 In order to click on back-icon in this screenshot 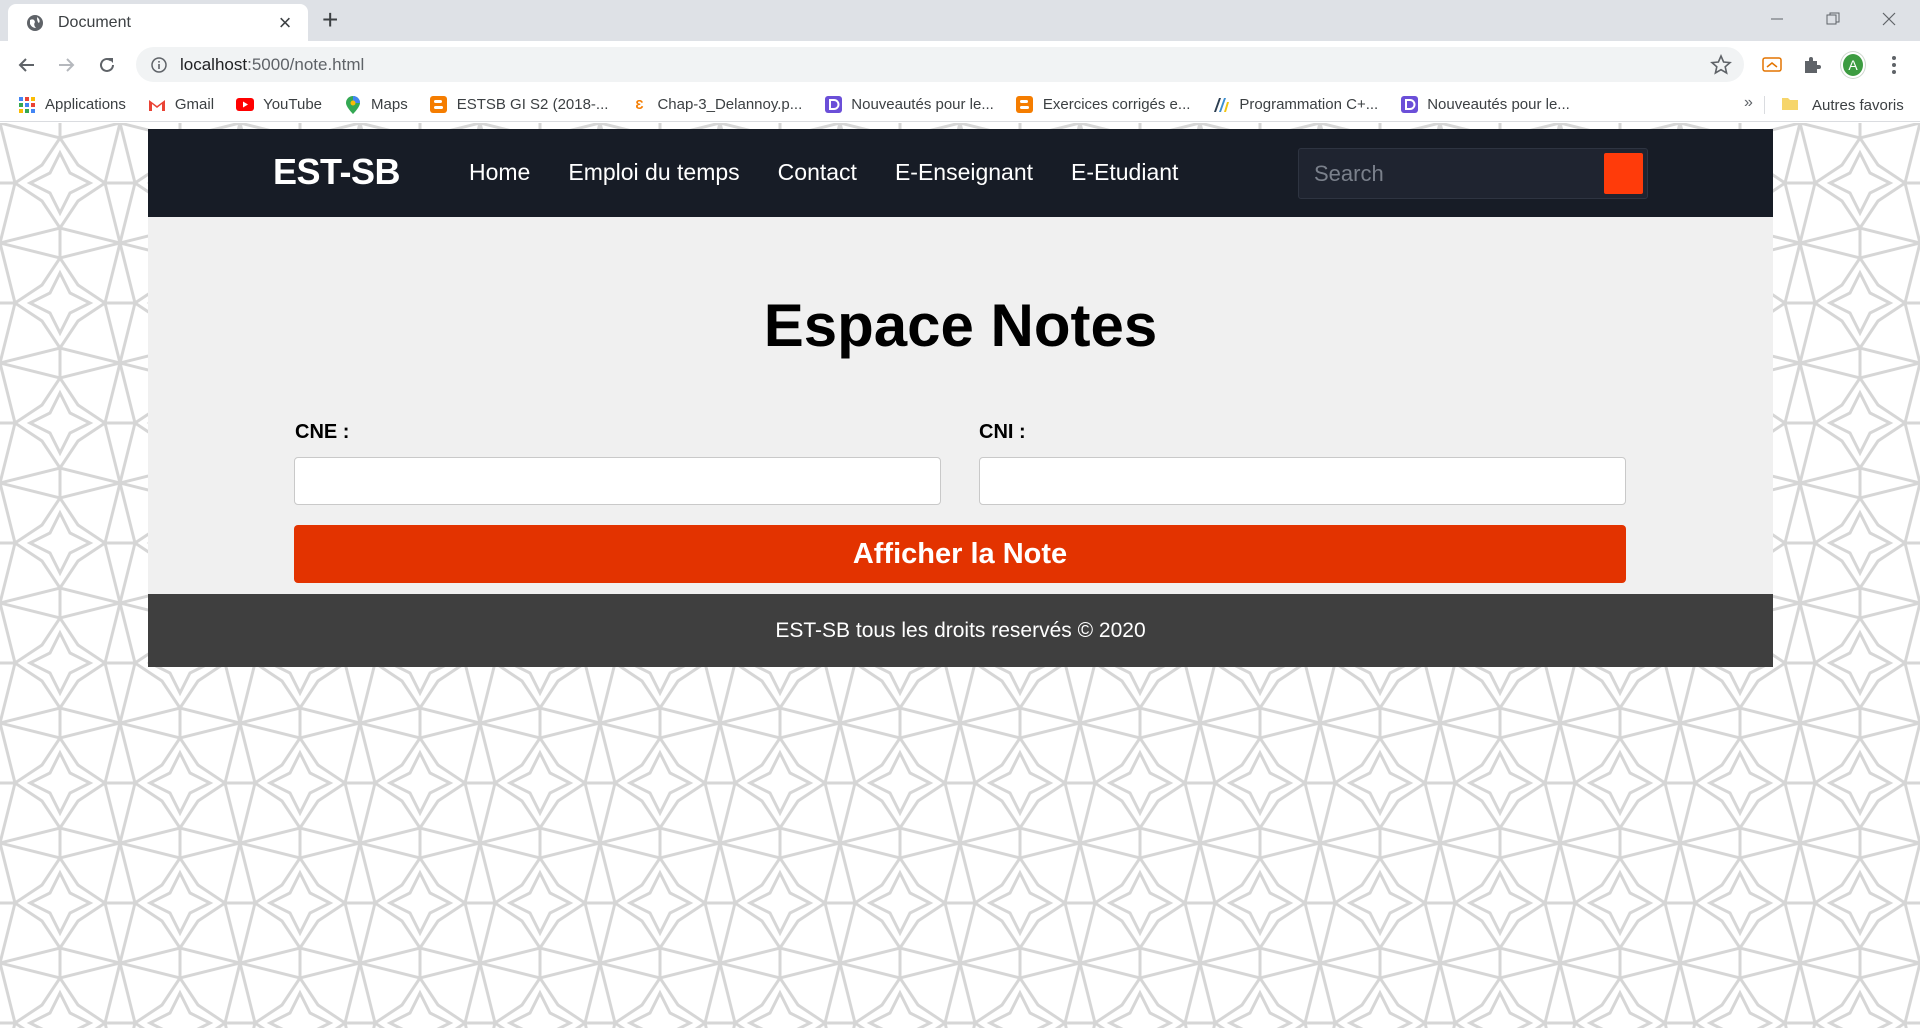, I will do `click(26, 65)`.